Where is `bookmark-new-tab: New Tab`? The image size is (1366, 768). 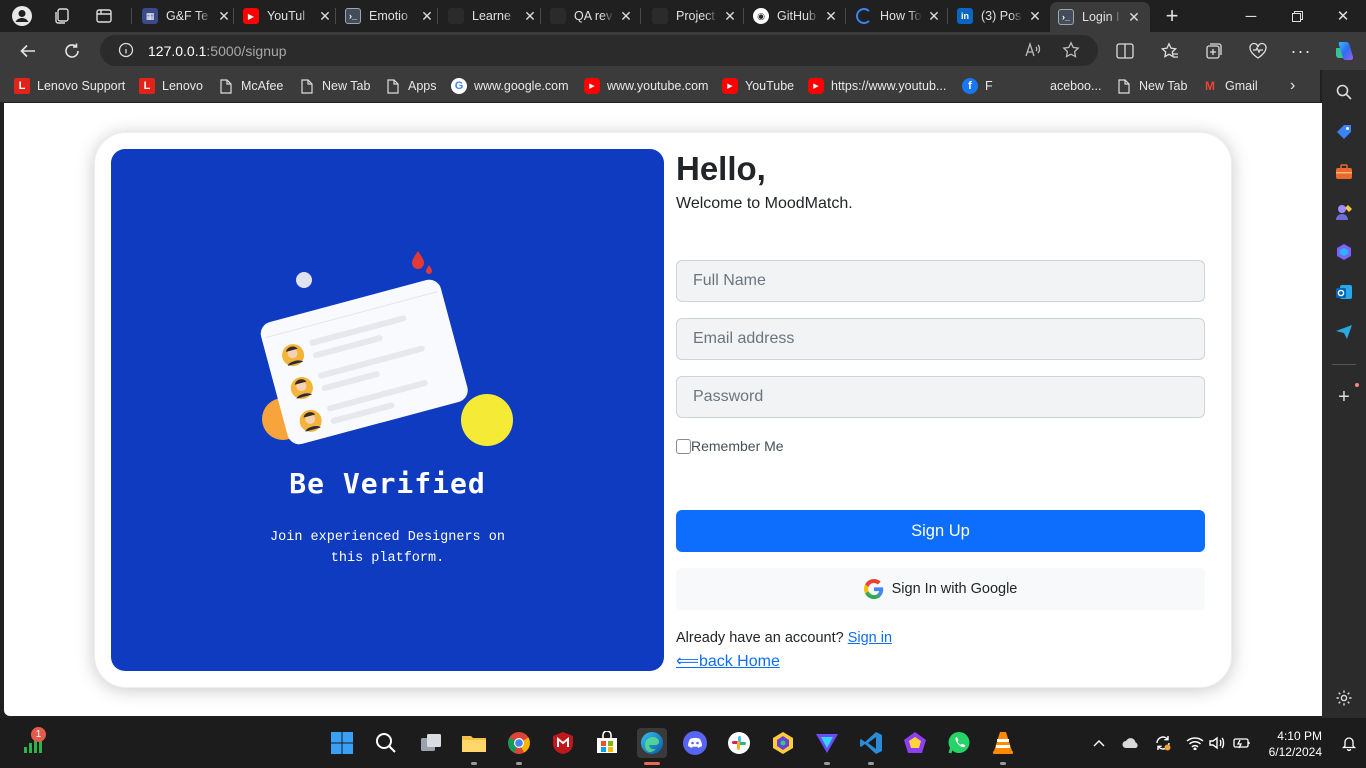
bookmark-new-tab: New Tab is located at coordinates (334, 86).